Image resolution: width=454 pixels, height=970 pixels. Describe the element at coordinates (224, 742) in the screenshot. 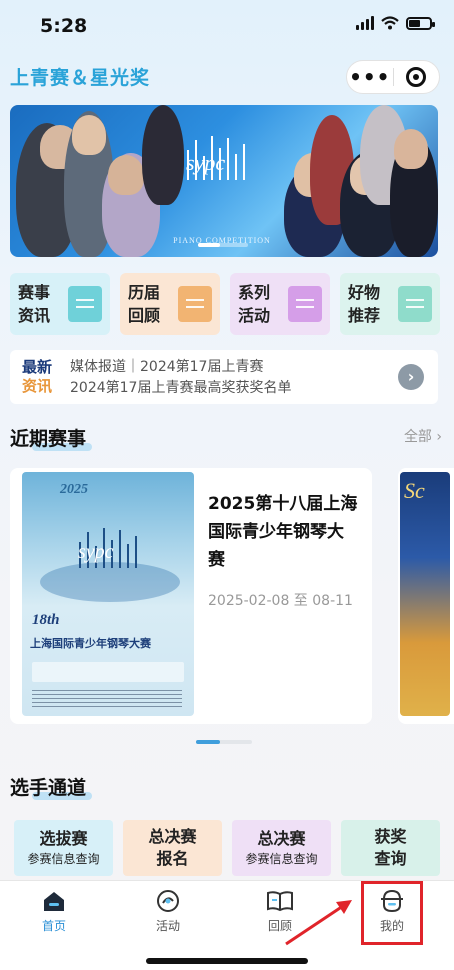

I see `carousel-pager` at that location.